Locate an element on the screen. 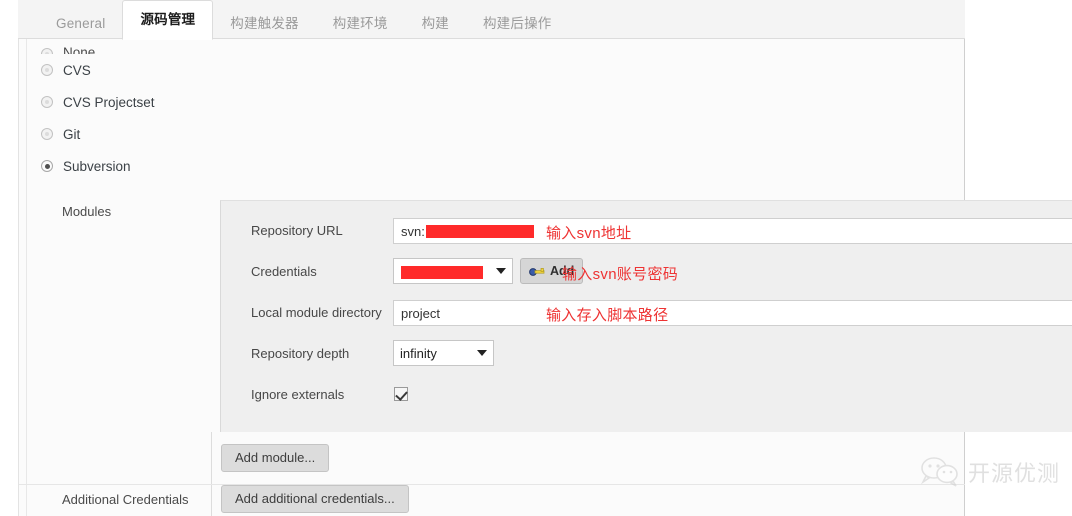  scm-radio-group: None CVS CVS Projectset Git Subversion is located at coordinates (178, 107).